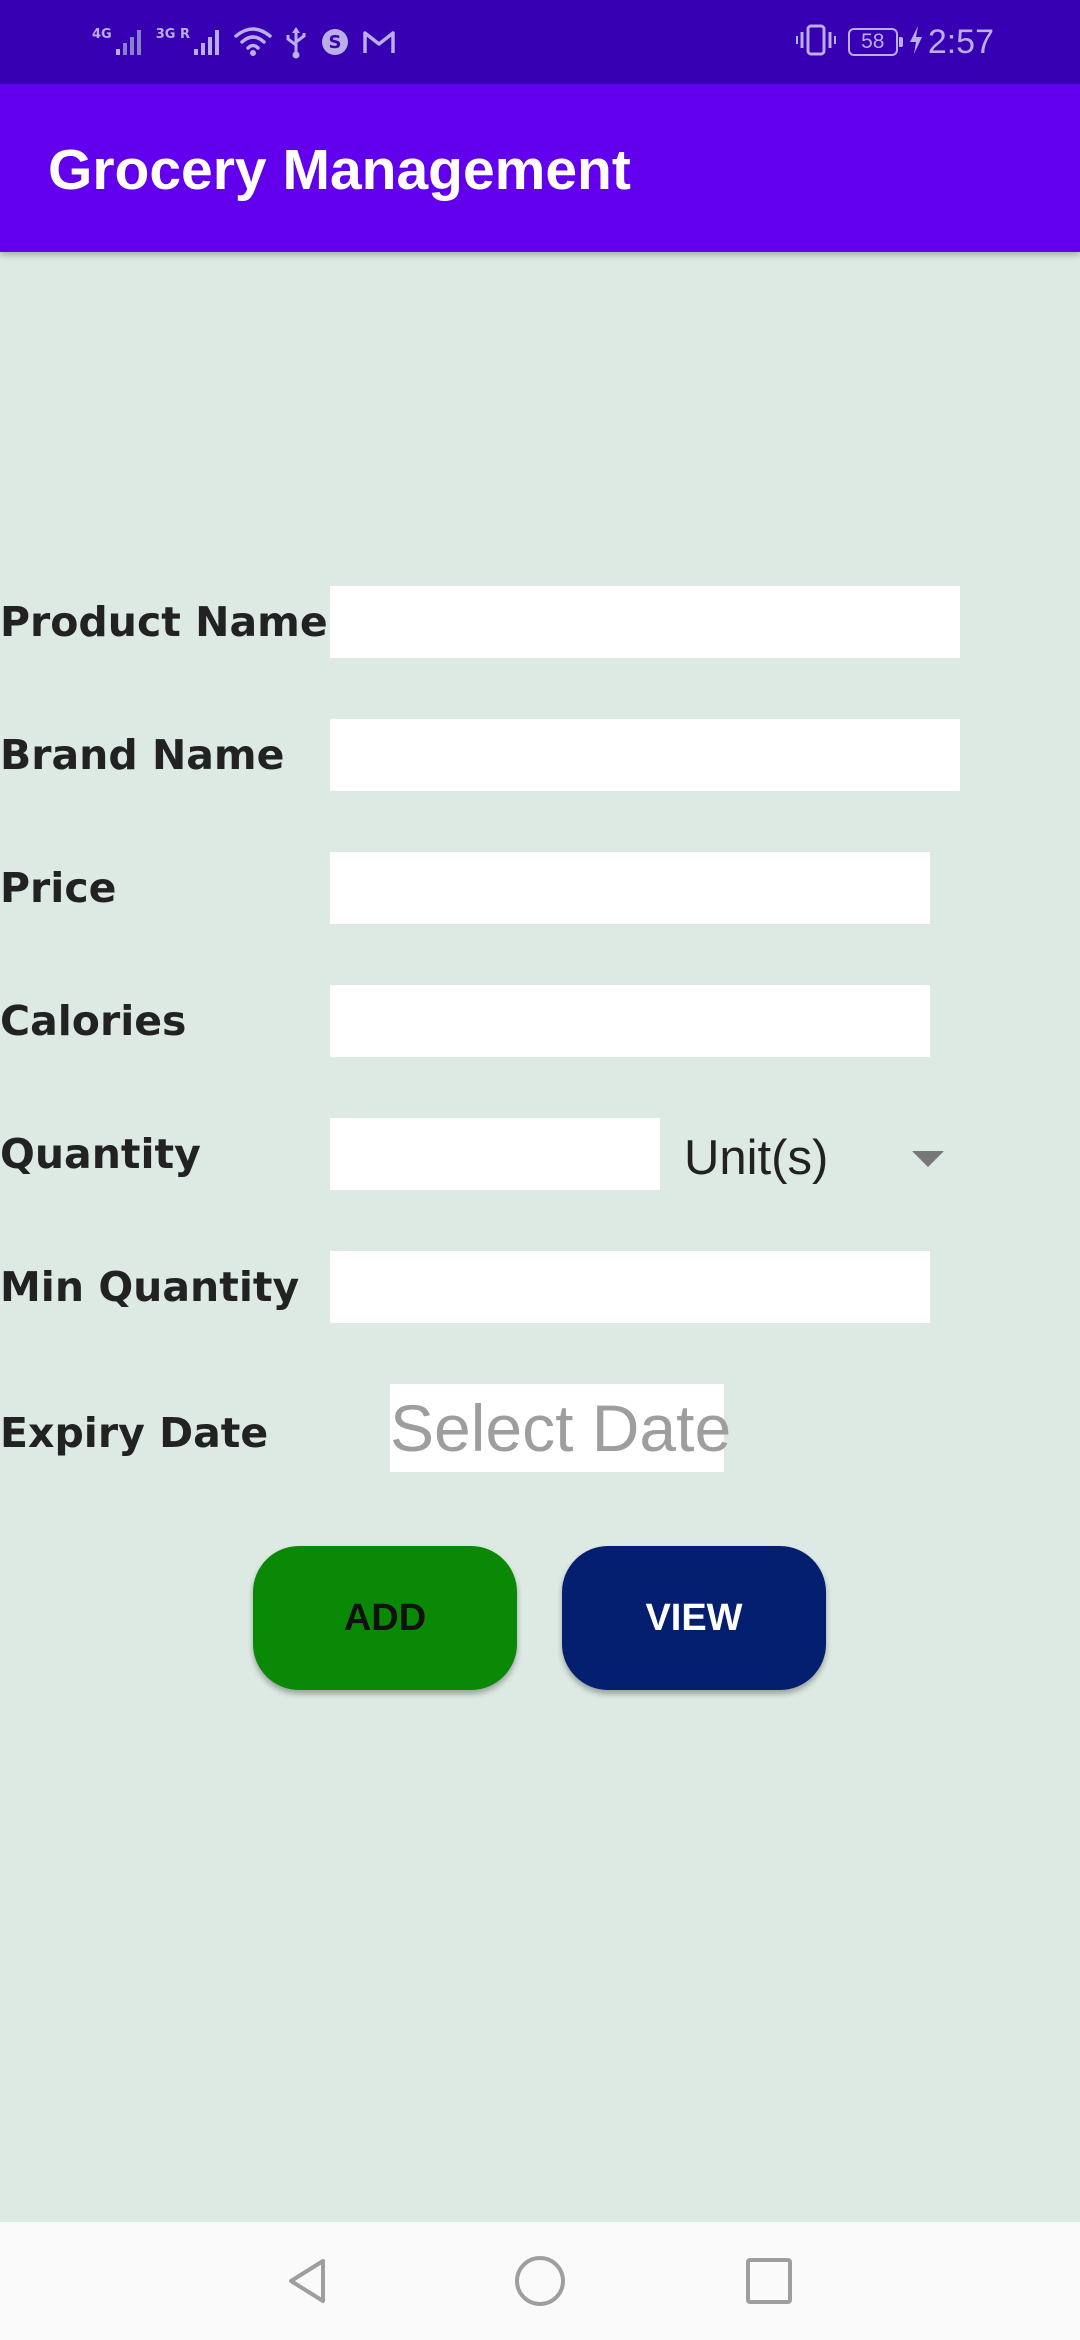  What do you see at coordinates (630, 1287) in the screenshot?
I see `min-quantity-input` at bounding box center [630, 1287].